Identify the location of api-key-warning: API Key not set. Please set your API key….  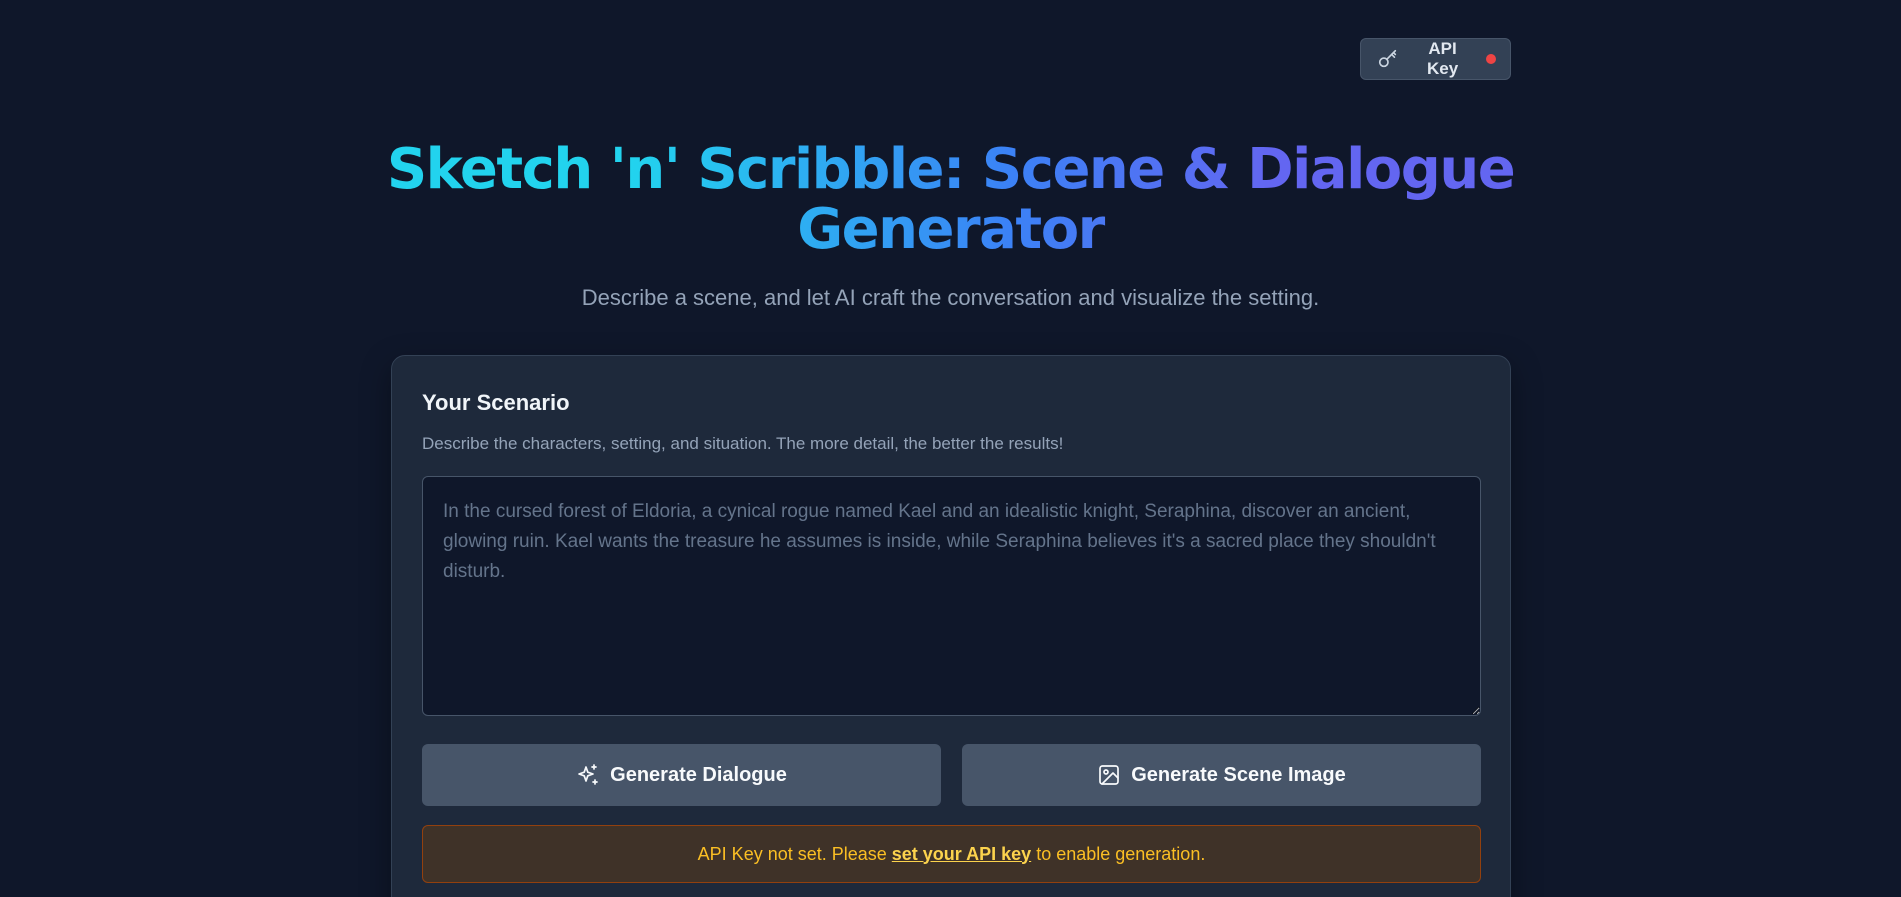
(951, 854).